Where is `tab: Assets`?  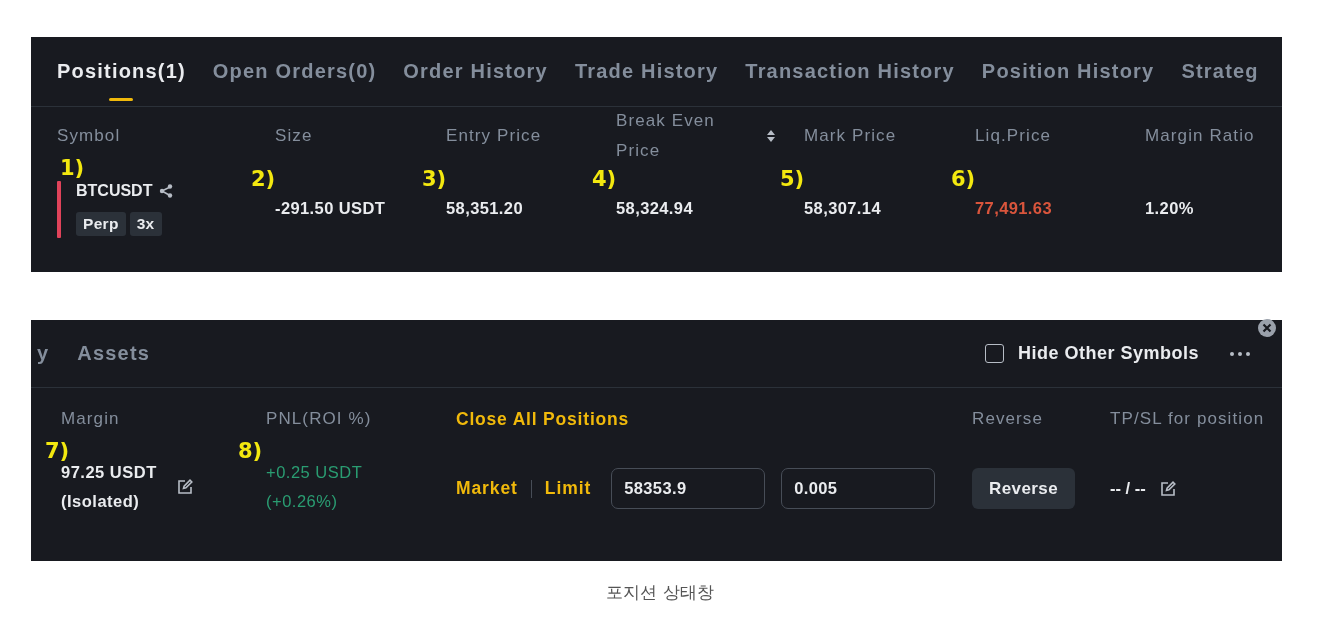
tab: Assets is located at coordinates (114, 353).